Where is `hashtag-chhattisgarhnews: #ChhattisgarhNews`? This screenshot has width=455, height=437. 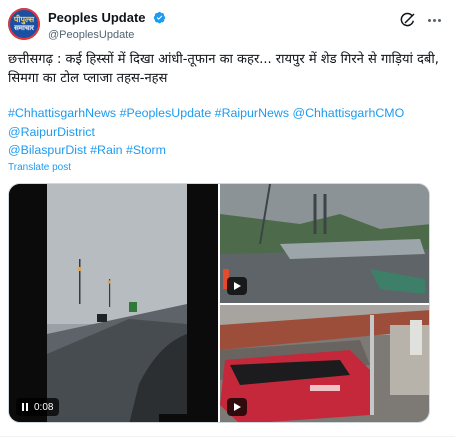 hashtag-chhattisgarhnews: #ChhattisgarhNews is located at coordinates (62, 113).